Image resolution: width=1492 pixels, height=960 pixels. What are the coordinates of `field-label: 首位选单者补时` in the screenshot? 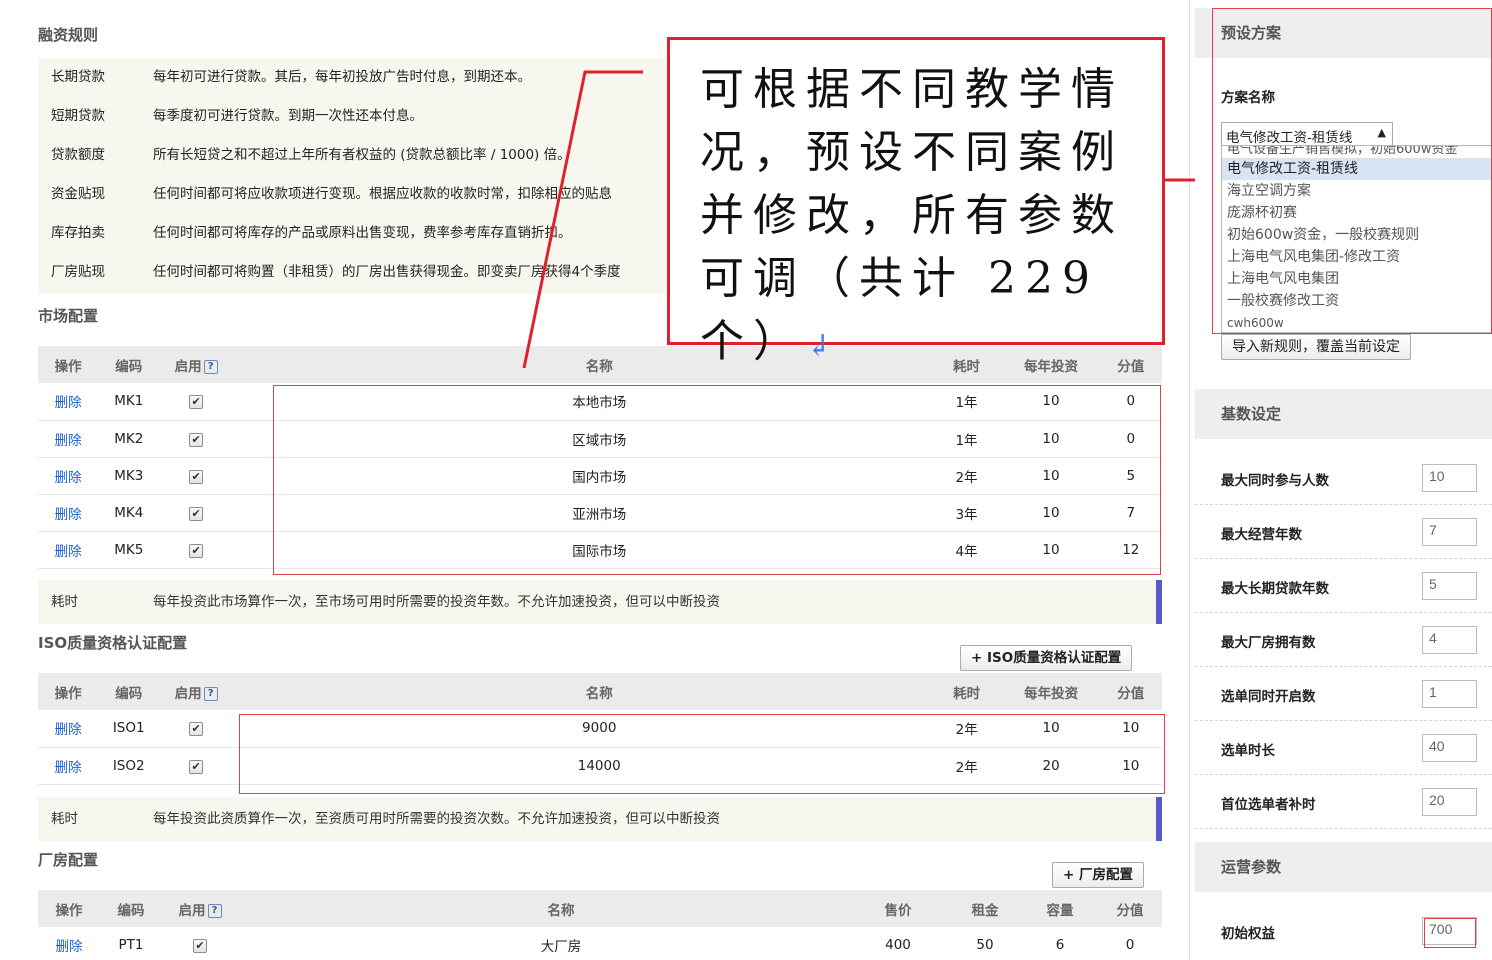 It's located at (1268, 805).